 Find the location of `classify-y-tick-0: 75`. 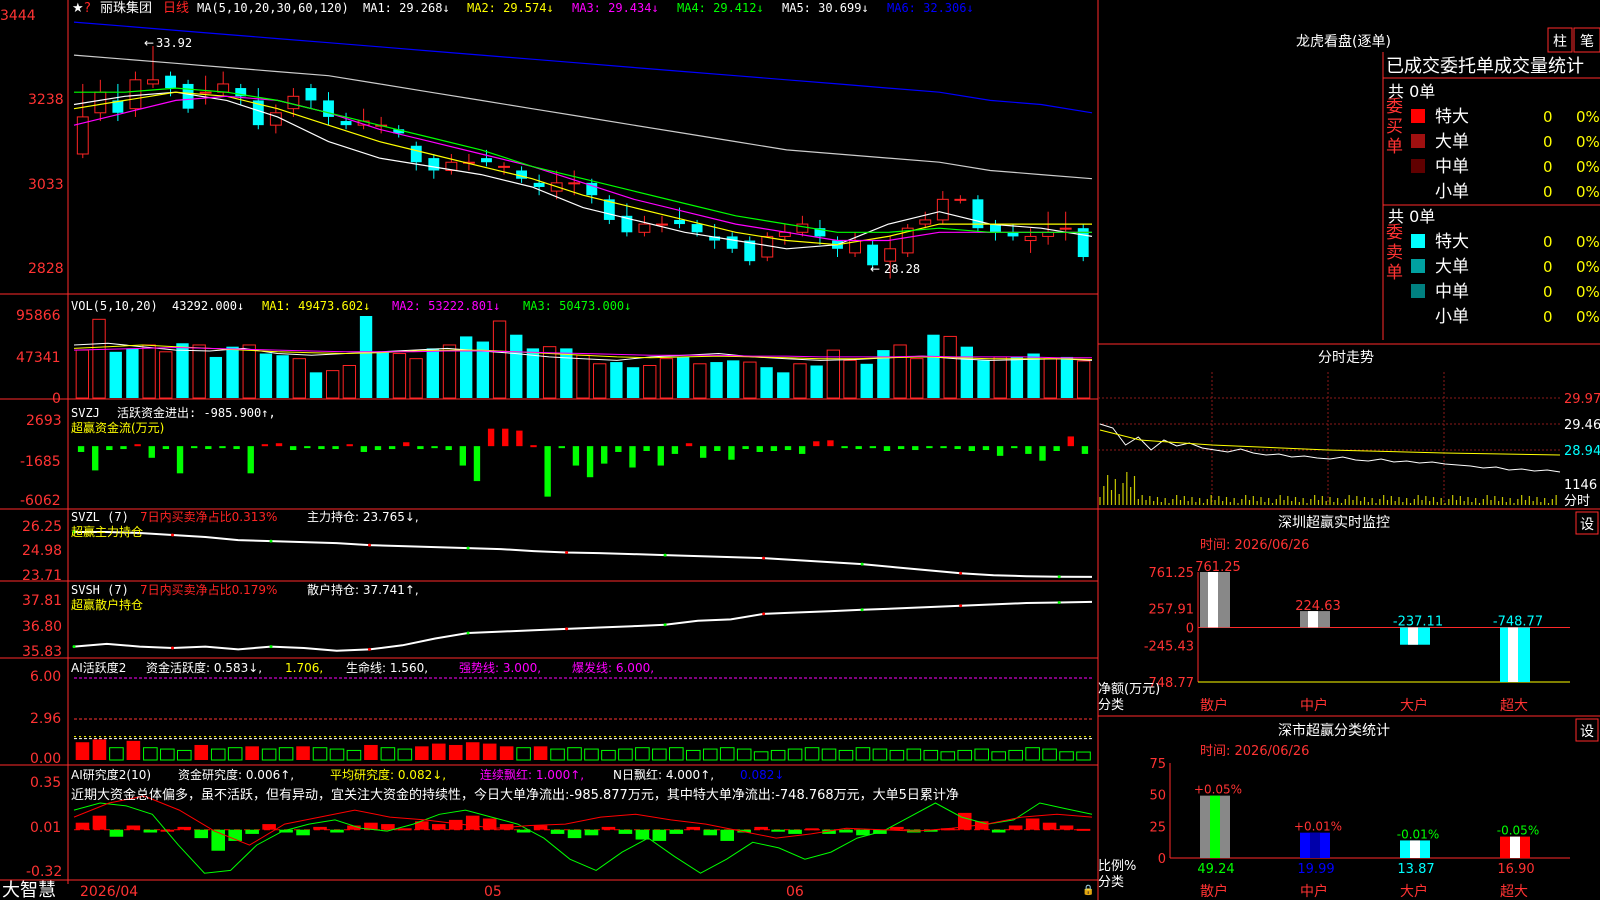

classify-y-tick-0: 75 is located at coordinates (1157, 764).